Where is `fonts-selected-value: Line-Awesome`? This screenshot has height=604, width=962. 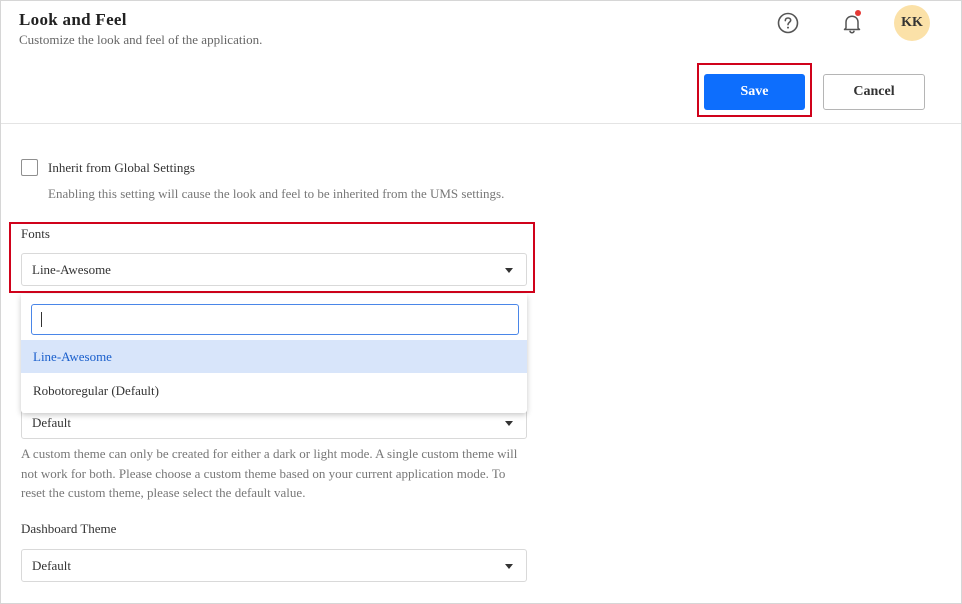 fonts-selected-value: Line-Awesome is located at coordinates (71, 269).